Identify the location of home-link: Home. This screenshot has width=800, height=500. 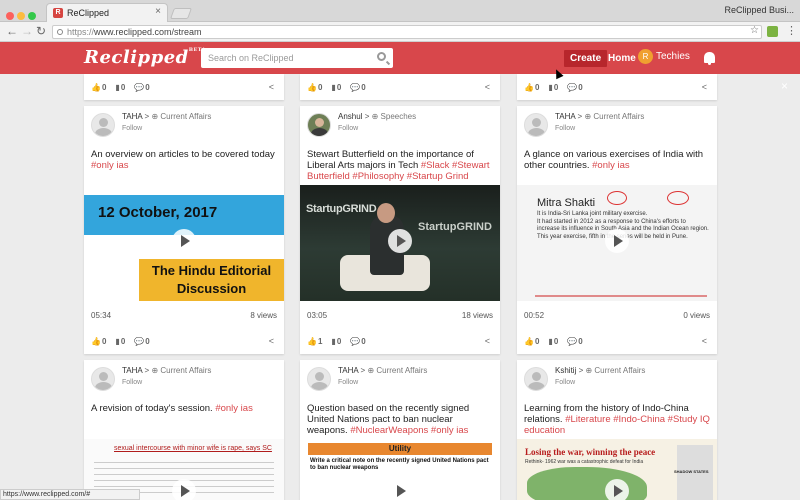
(622, 58).